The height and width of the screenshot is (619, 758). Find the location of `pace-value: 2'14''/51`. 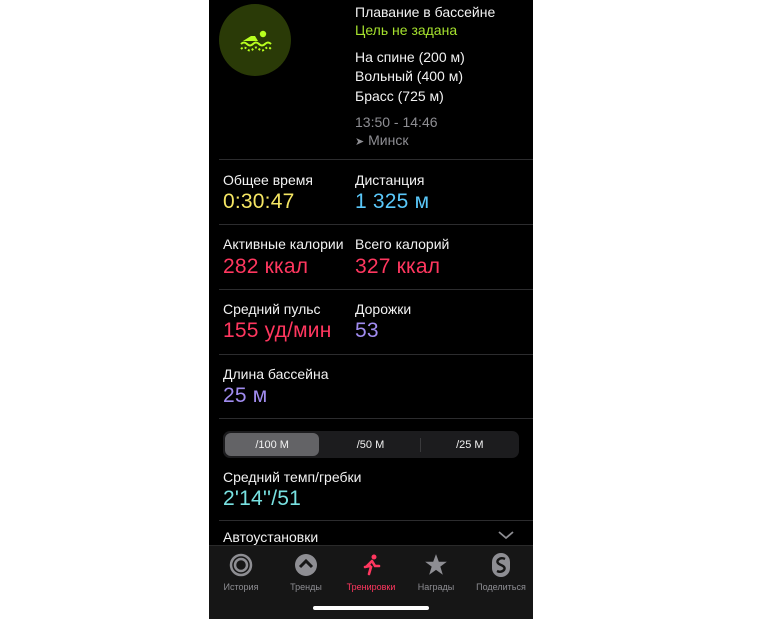

pace-value: 2'14''/51 is located at coordinates (262, 498).